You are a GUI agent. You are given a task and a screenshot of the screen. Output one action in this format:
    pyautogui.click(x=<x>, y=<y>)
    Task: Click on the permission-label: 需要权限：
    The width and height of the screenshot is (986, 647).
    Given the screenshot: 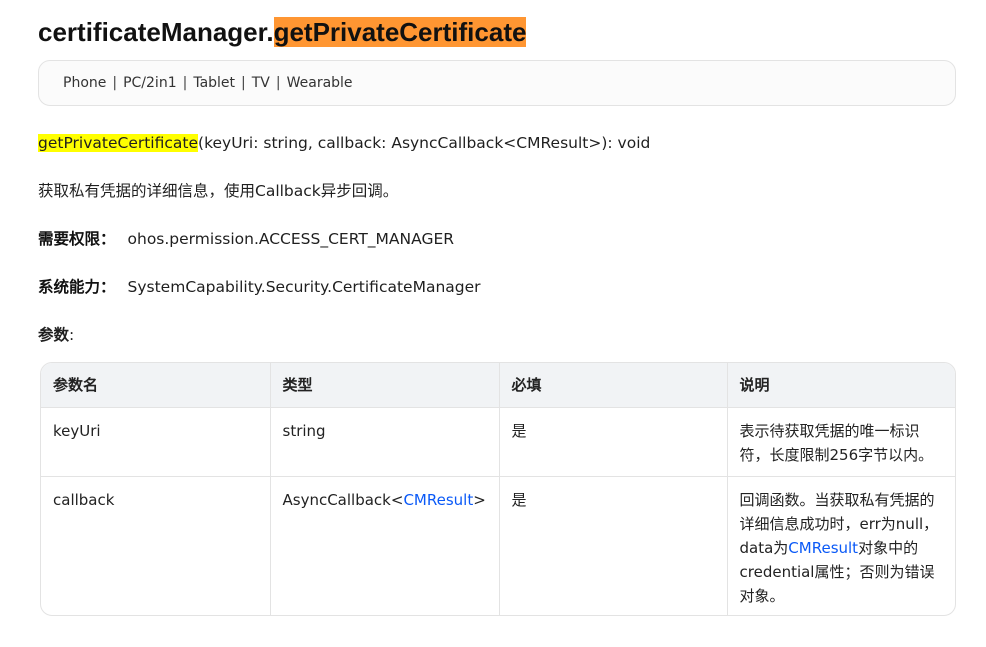 What is the action you would take?
    pyautogui.click(x=77, y=239)
    